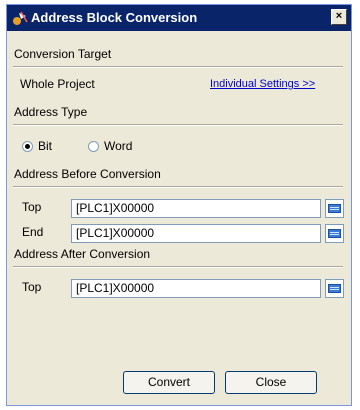 The image size is (360, 410). I want to click on radio-bit, so click(27, 146).